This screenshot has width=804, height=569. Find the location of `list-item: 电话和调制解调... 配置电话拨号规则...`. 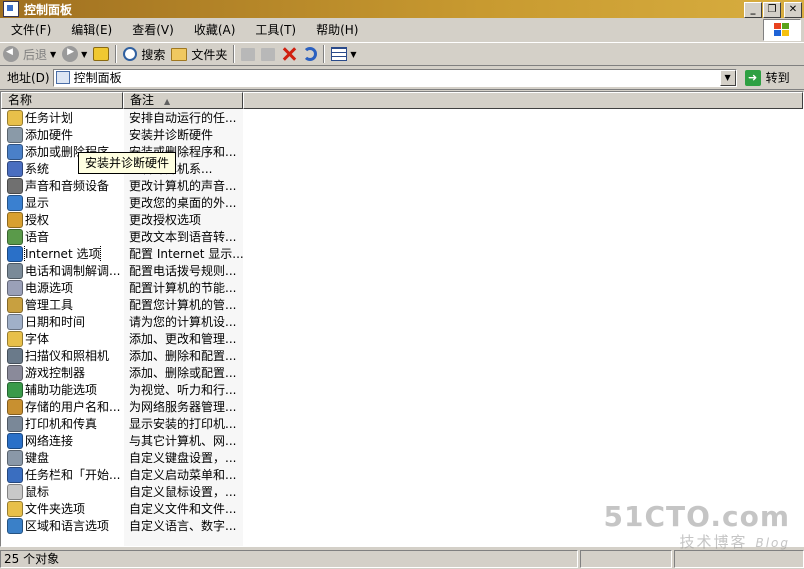

list-item: 电话和调制解调... 配置电话拨号规则... is located at coordinates (122, 270).